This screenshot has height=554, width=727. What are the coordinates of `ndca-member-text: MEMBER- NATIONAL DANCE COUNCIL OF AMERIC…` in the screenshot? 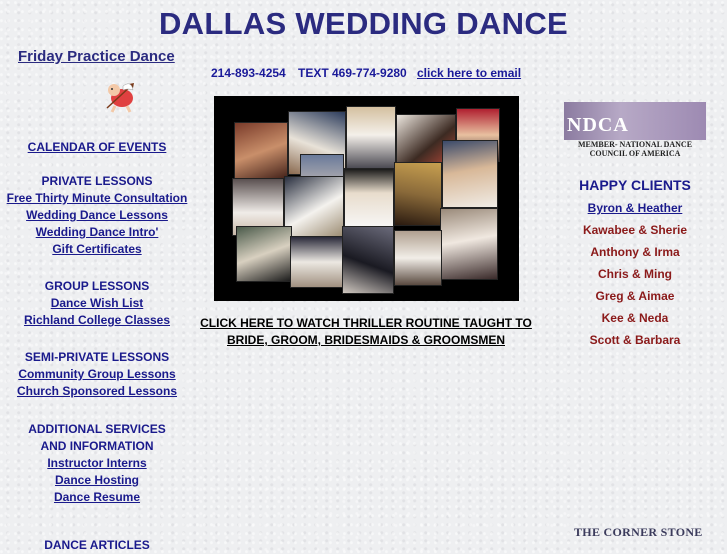 It's located at (635, 149).